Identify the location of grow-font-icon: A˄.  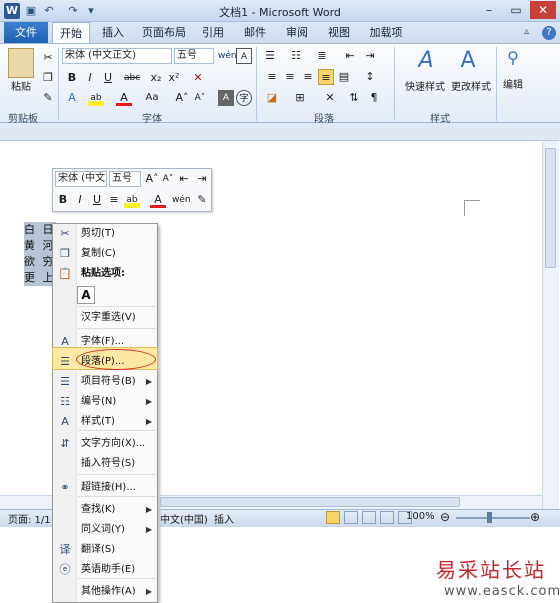
(182, 98).